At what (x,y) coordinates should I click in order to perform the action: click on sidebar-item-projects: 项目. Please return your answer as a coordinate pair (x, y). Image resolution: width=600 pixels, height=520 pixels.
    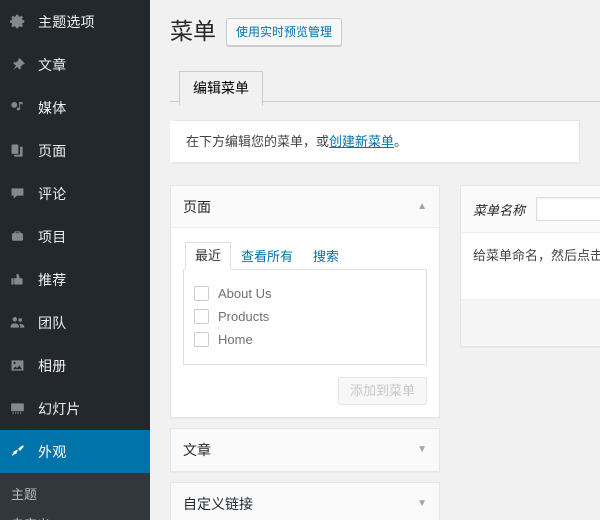
    Looking at the image, I should click on (75, 236).